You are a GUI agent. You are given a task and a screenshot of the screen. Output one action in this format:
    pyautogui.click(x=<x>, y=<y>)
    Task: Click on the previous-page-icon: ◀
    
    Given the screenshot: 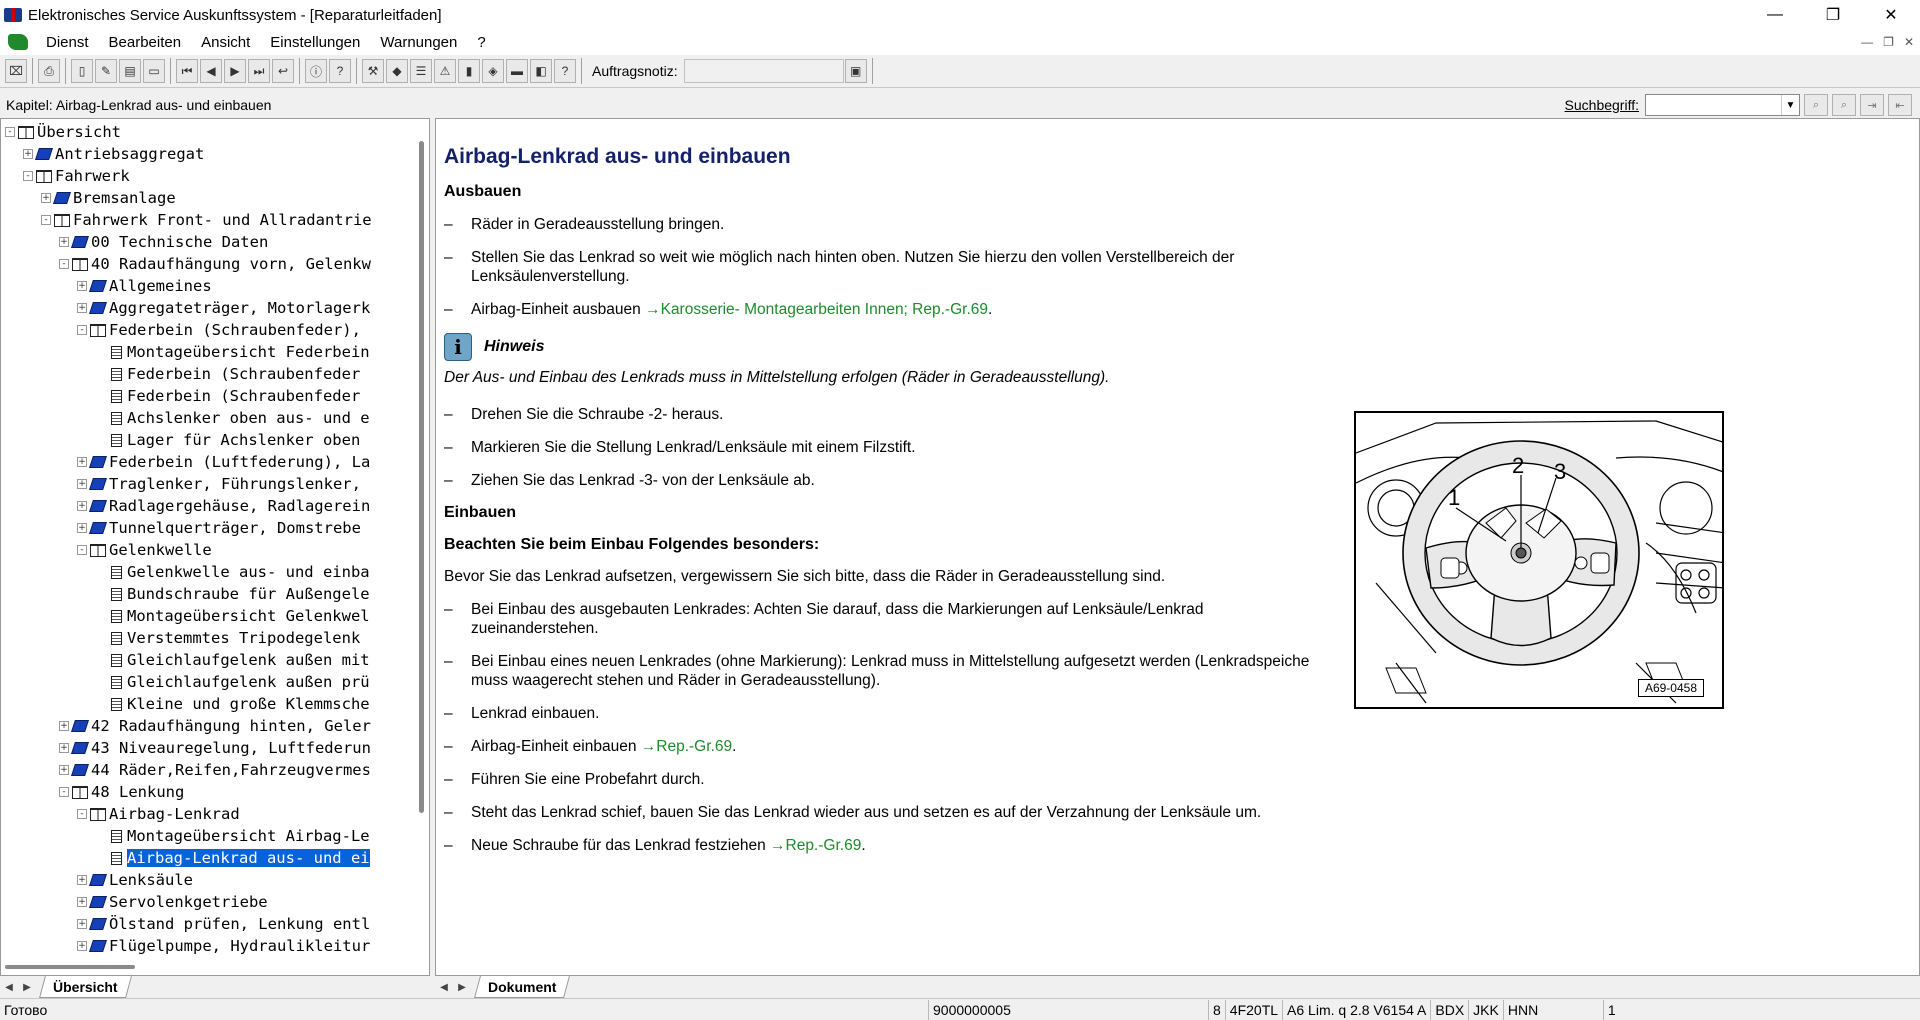 What is the action you would take?
    pyautogui.click(x=211, y=71)
    